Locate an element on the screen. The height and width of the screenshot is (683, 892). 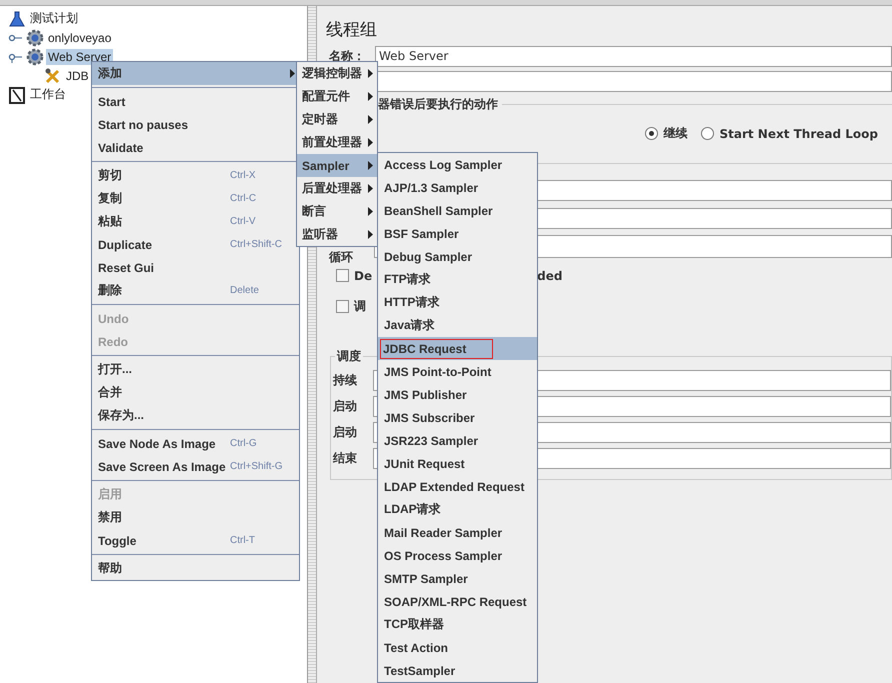
menu-item: 粘贴 Ctrl-V is located at coordinates (195, 221).